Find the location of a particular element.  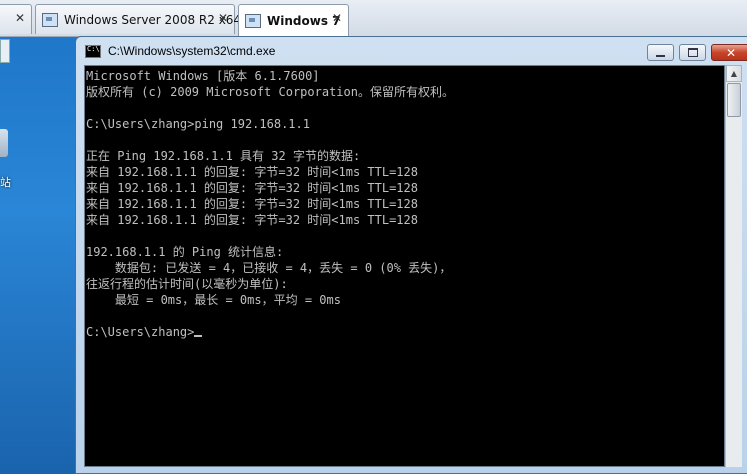

tab-windows-server-2008: Windows Server 2008 R2 x64 ✕ is located at coordinates (138, 19).